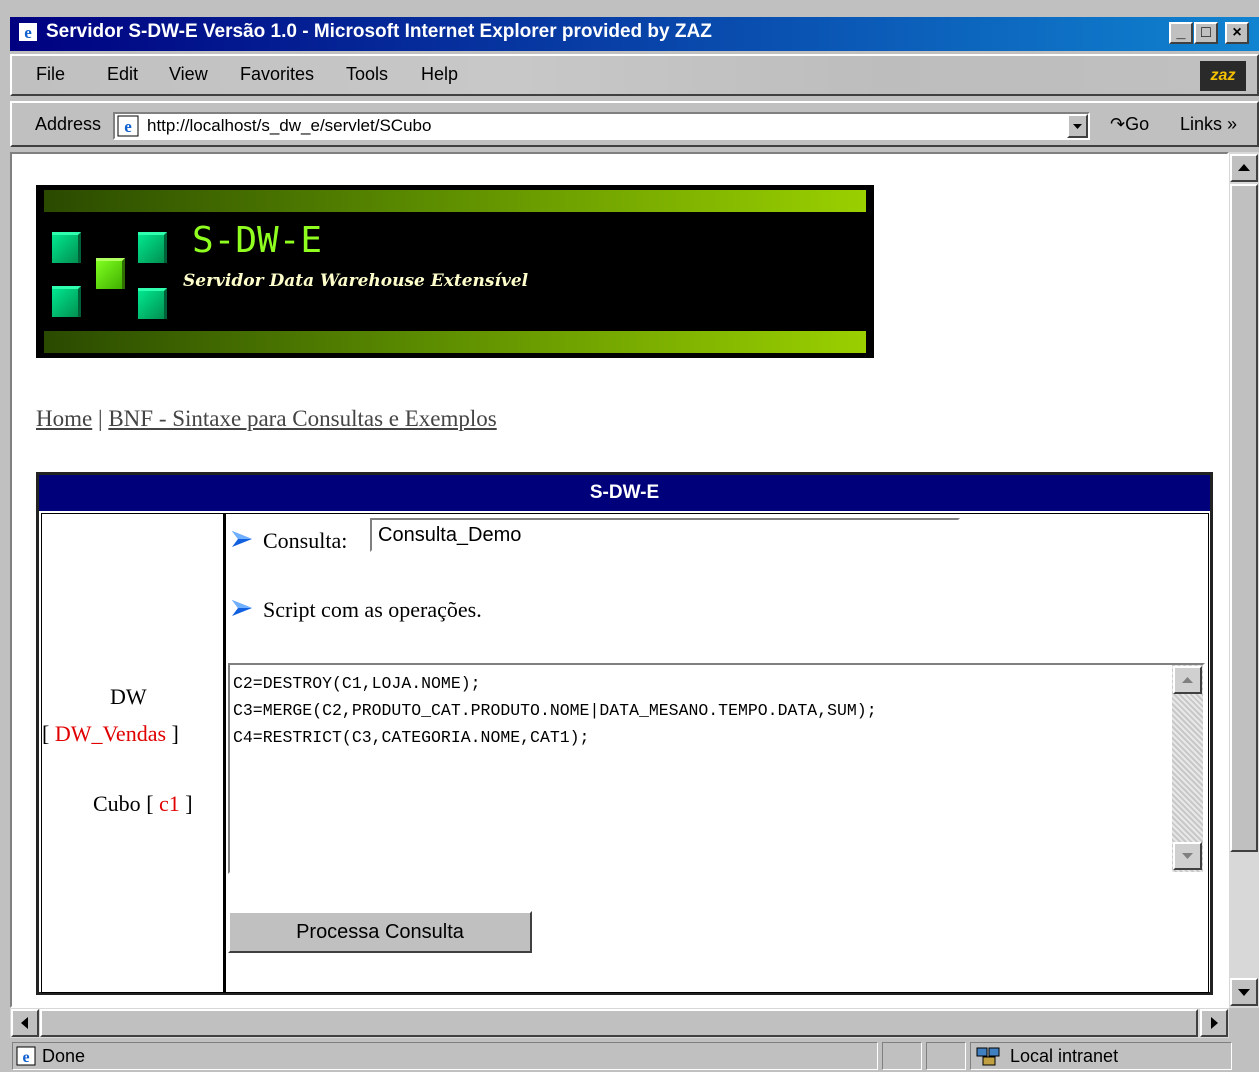 This screenshot has height=1072, width=1259. I want to click on go-arrow-icon: ↷, so click(1118, 124).